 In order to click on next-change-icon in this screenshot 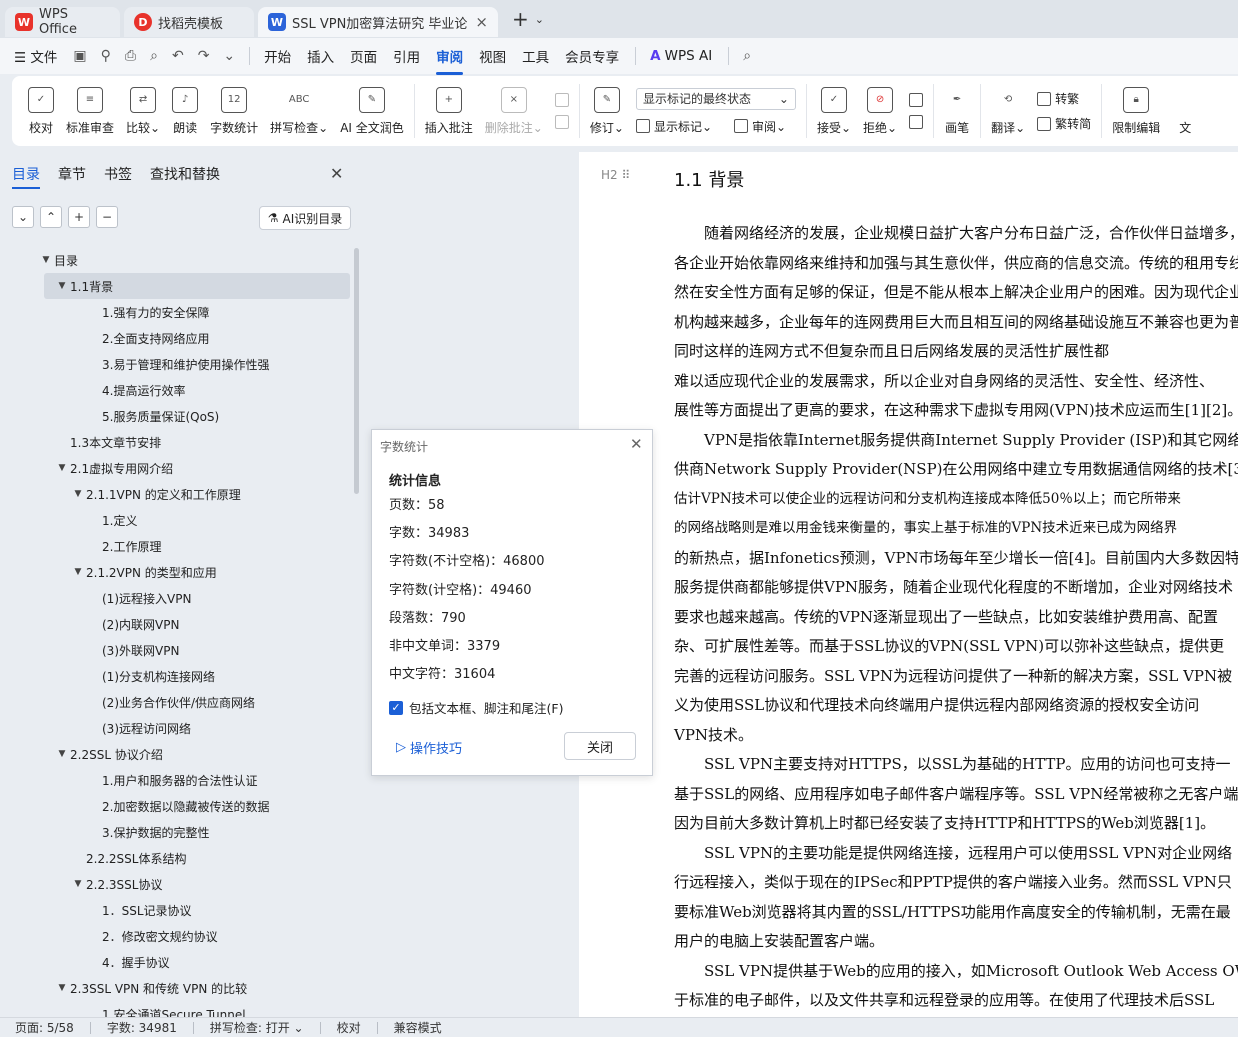, I will do `click(916, 122)`.